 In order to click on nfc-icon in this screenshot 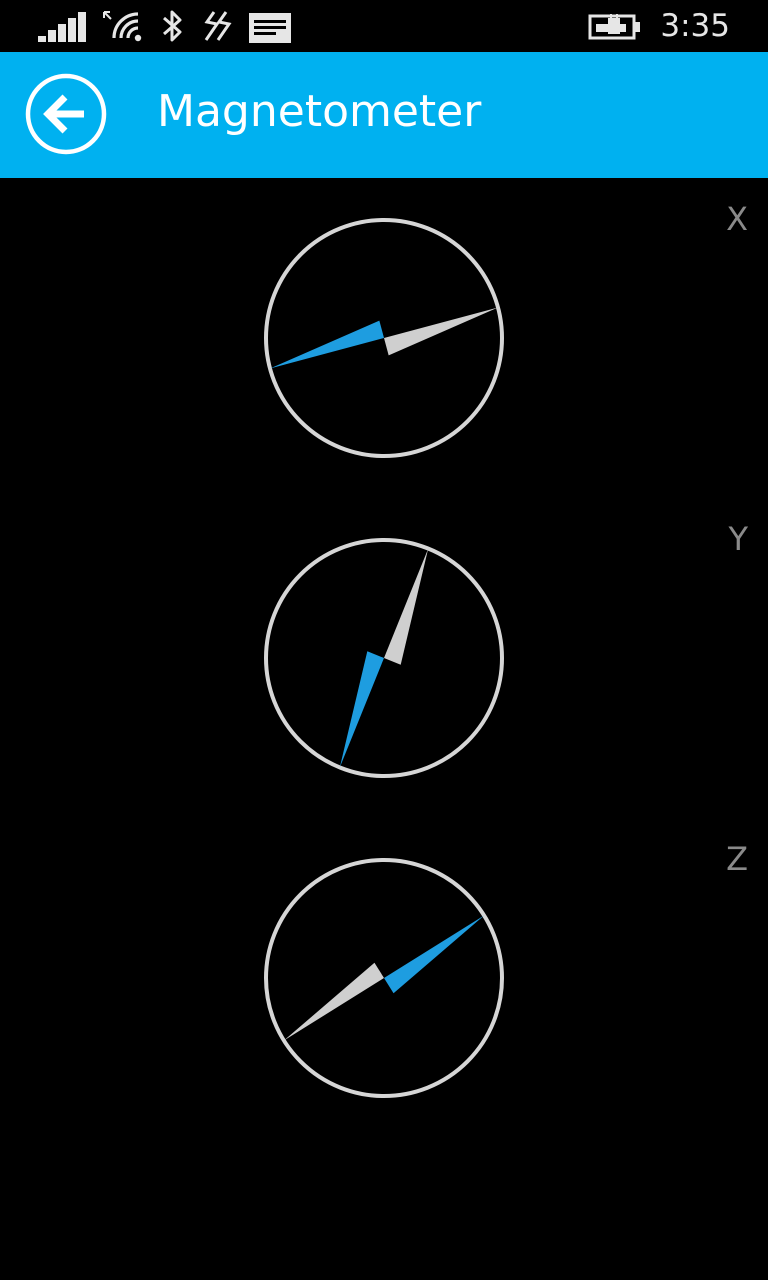, I will do `click(218, 26)`.